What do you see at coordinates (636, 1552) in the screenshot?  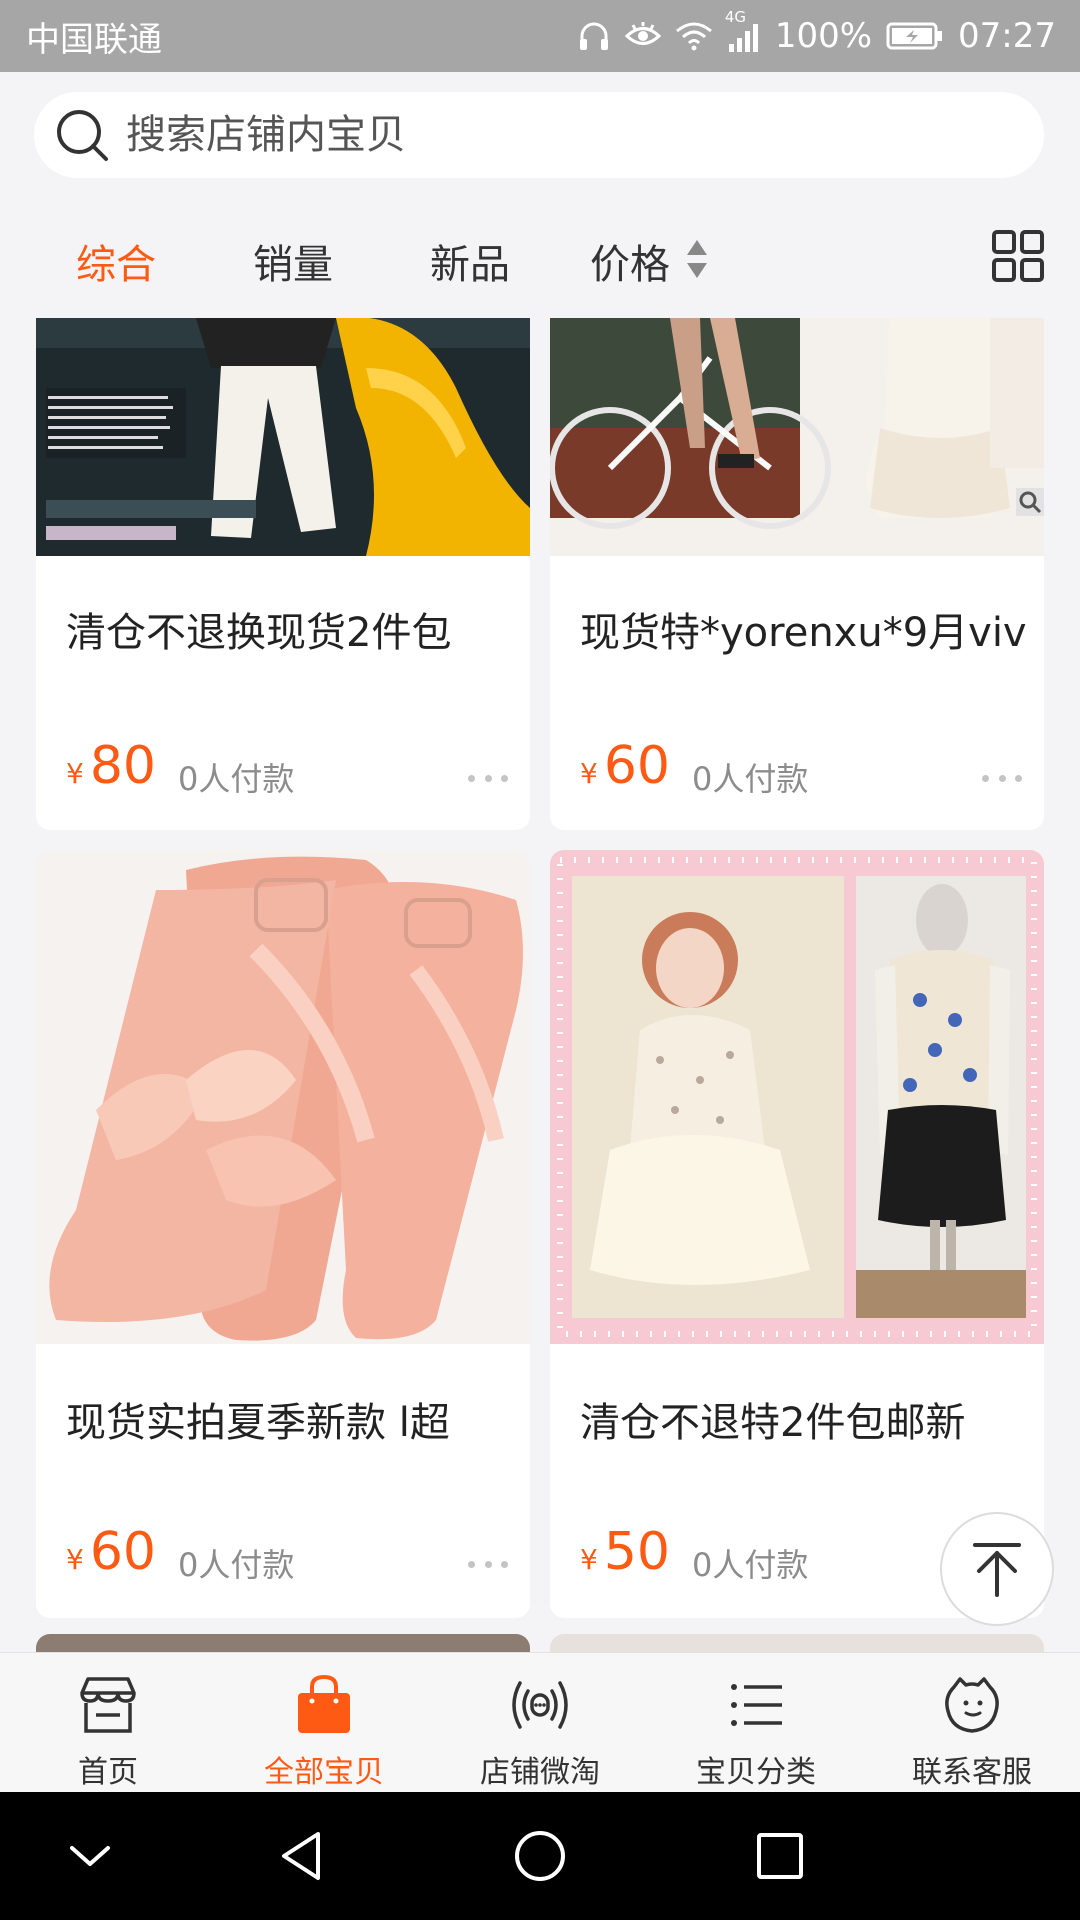 I see `price-value: 50` at bounding box center [636, 1552].